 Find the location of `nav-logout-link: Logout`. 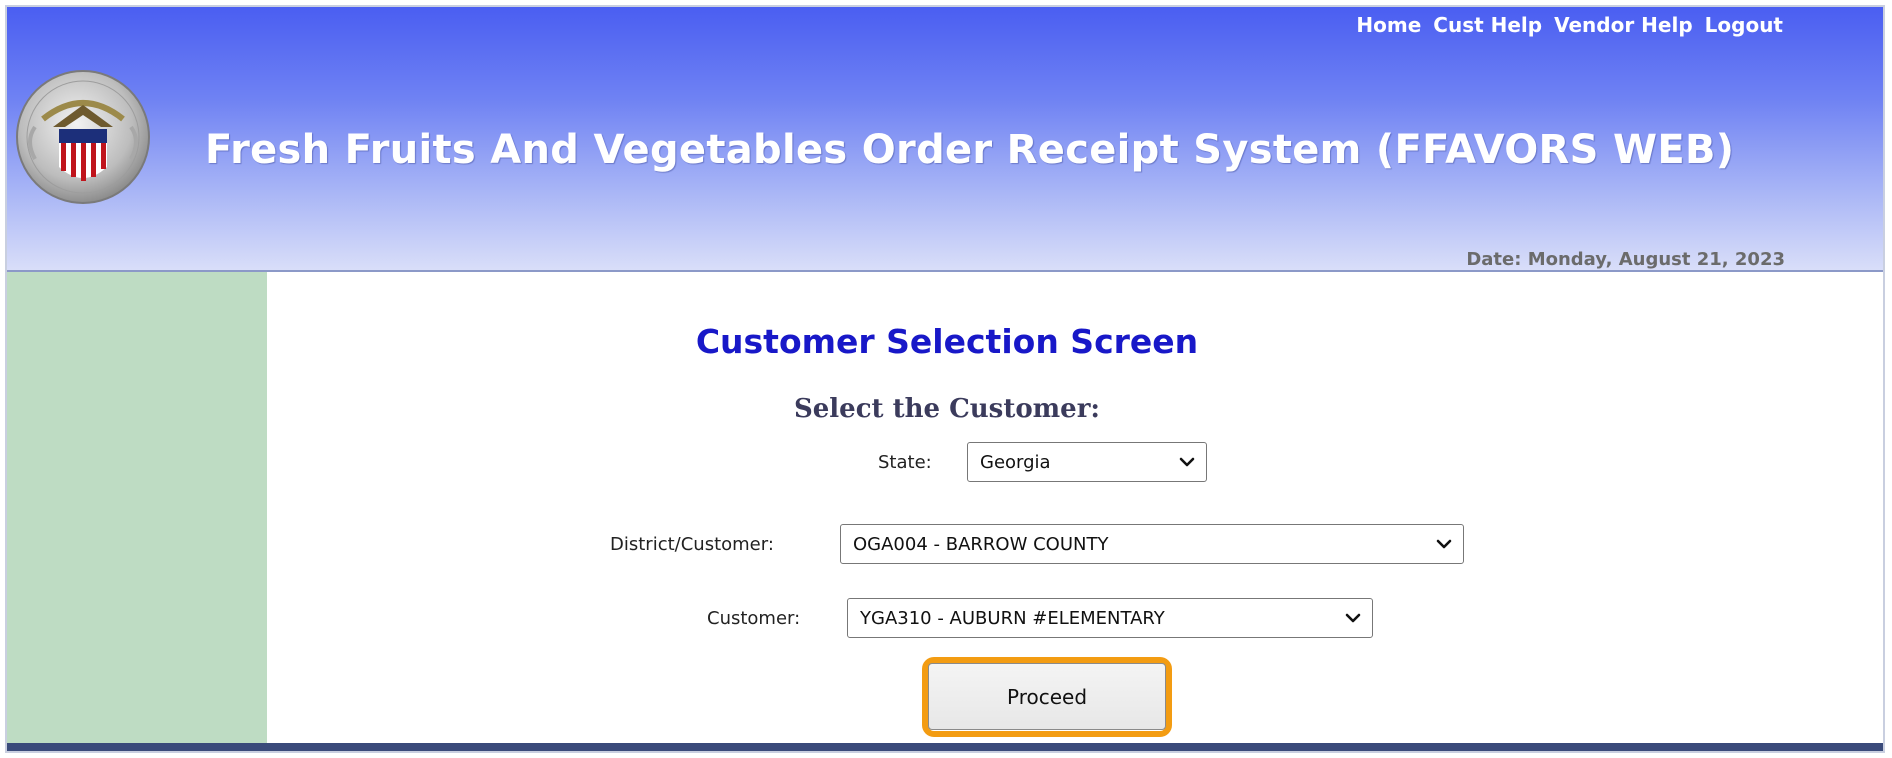

nav-logout-link: Logout is located at coordinates (1744, 25).